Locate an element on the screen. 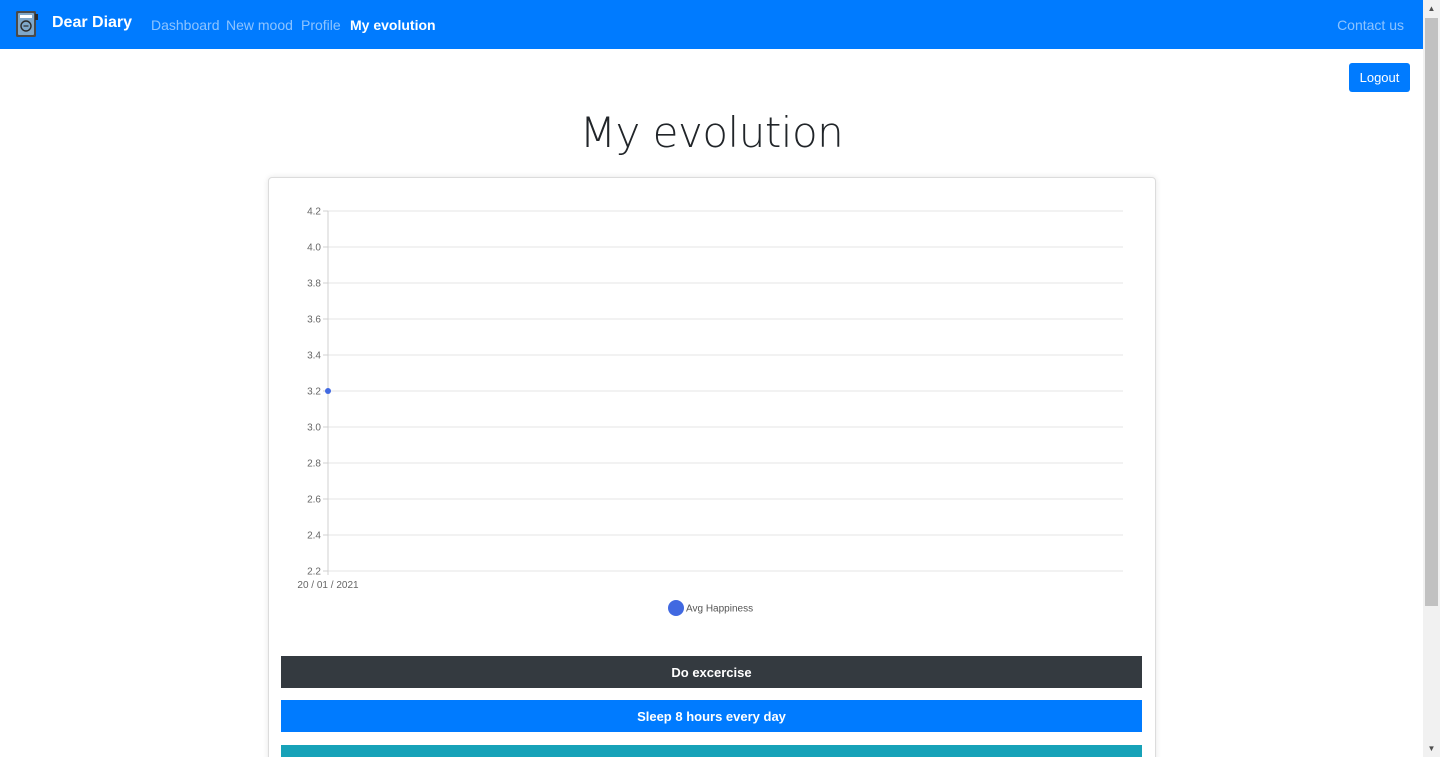 This screenshot has height=757, width=1440. page-title: My evolution is located at coordinates (711, 132).